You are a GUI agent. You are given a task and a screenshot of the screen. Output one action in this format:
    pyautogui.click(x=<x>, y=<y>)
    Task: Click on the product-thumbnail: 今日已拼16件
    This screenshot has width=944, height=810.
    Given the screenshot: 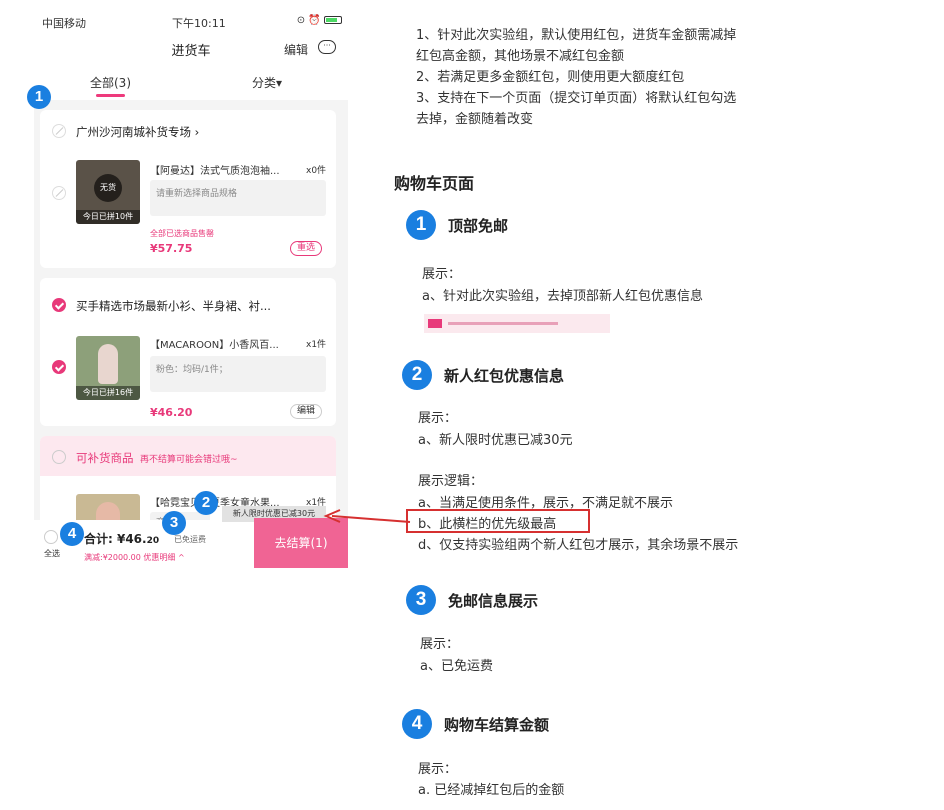 What is the action you would take?
    pyautogui.click(x=108, y=368)
    